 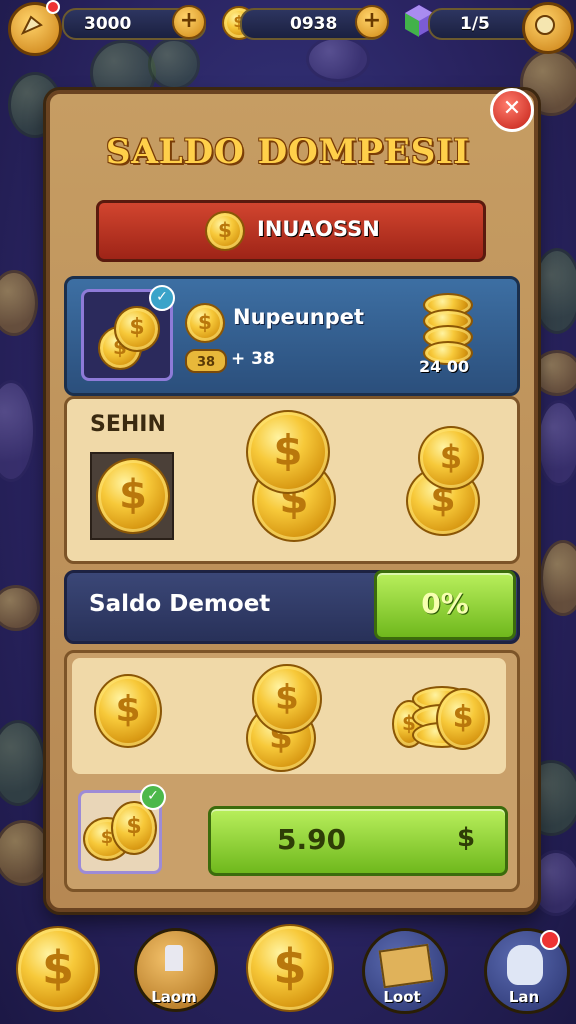 What do you see at coordinates (466, 838) in the screenshot?
I see `buy-currency: $` at bounding box center [466, 838].